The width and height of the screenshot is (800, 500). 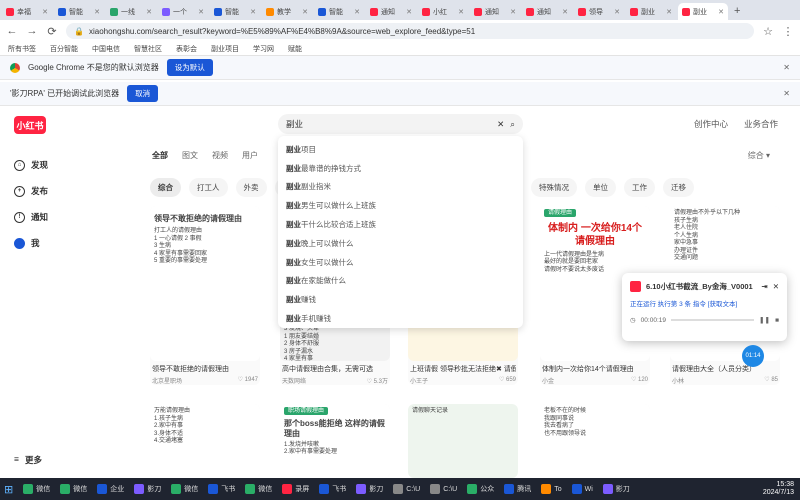 I want to click on set-default-button: 设为默认, so click(x=189, y=67).